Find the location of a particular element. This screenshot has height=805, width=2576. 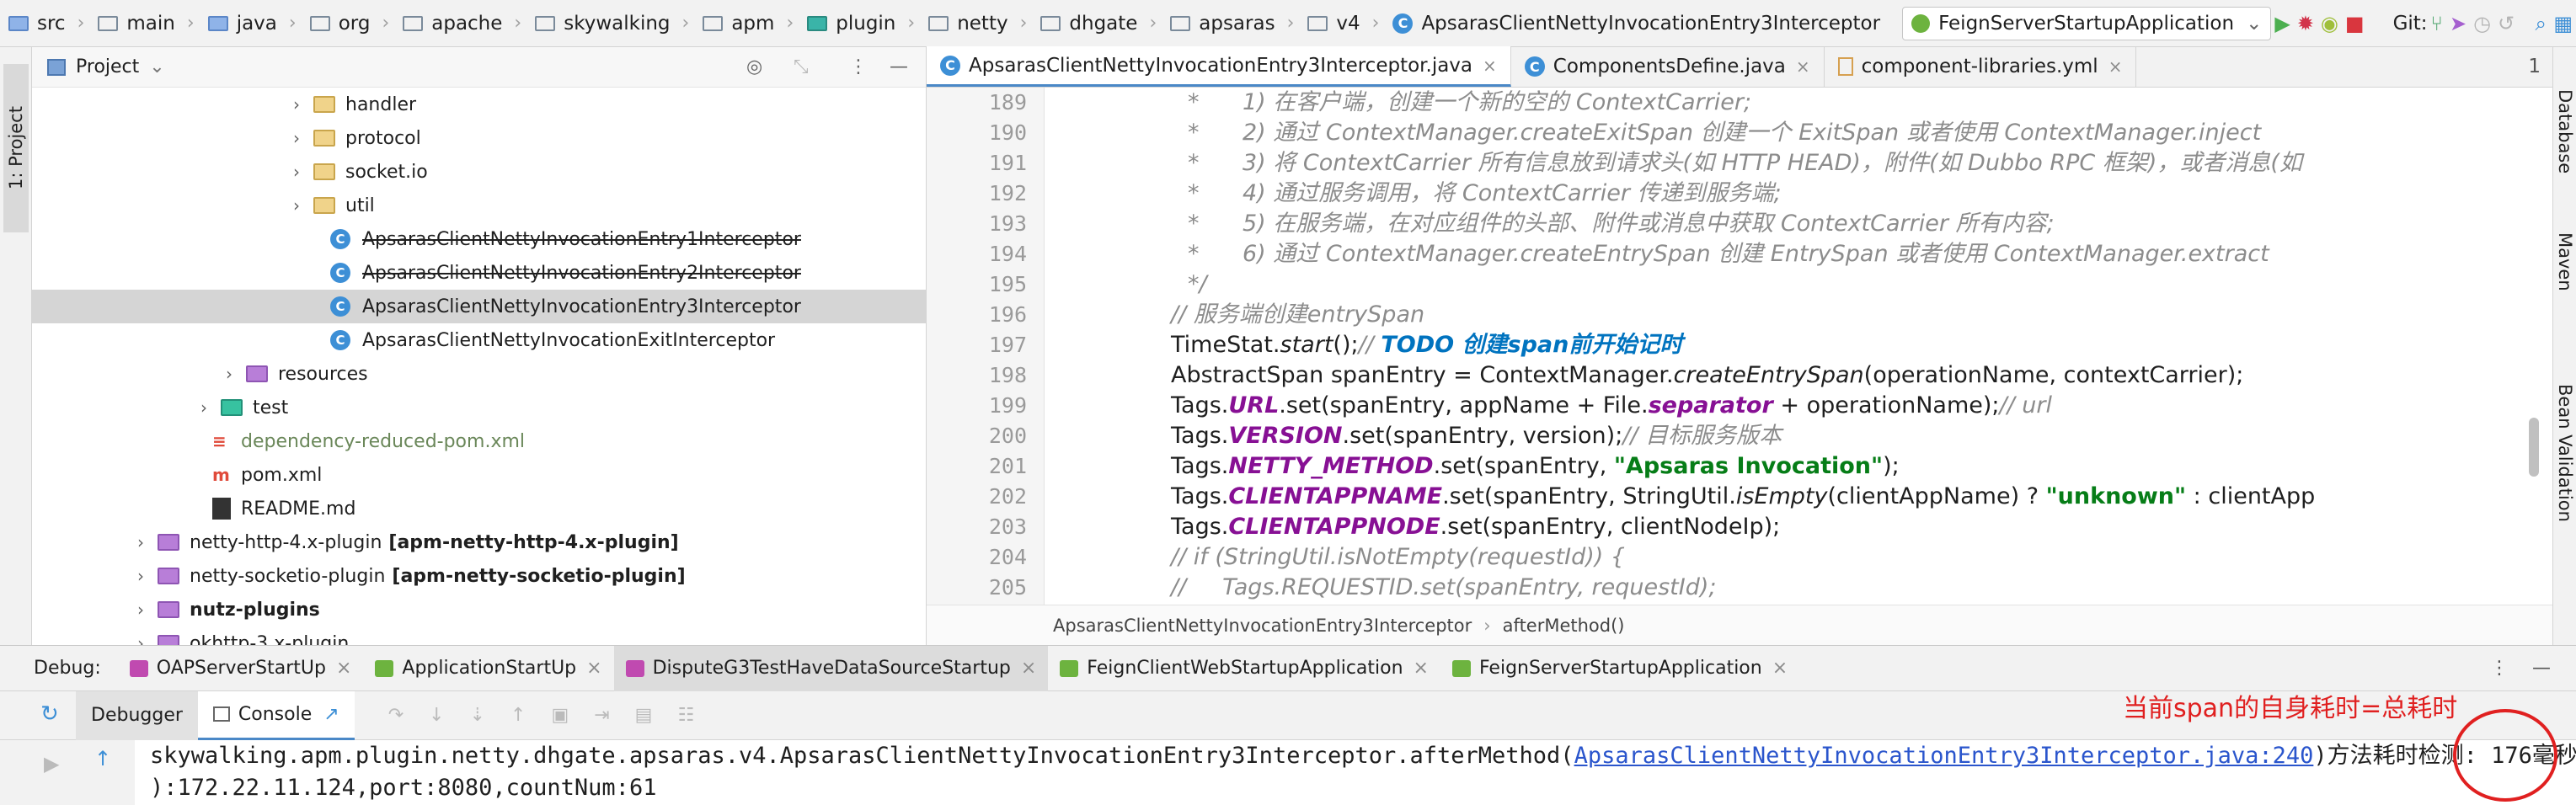

bean-validation-tool-tab: Bean Validation is located at coordinates (2565, 453).